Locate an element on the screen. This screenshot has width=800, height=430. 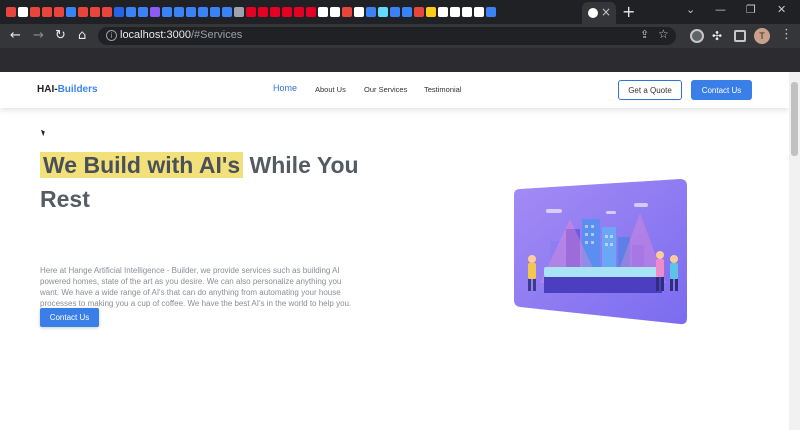
page-scrollbar is located at coordinates (794, 251).